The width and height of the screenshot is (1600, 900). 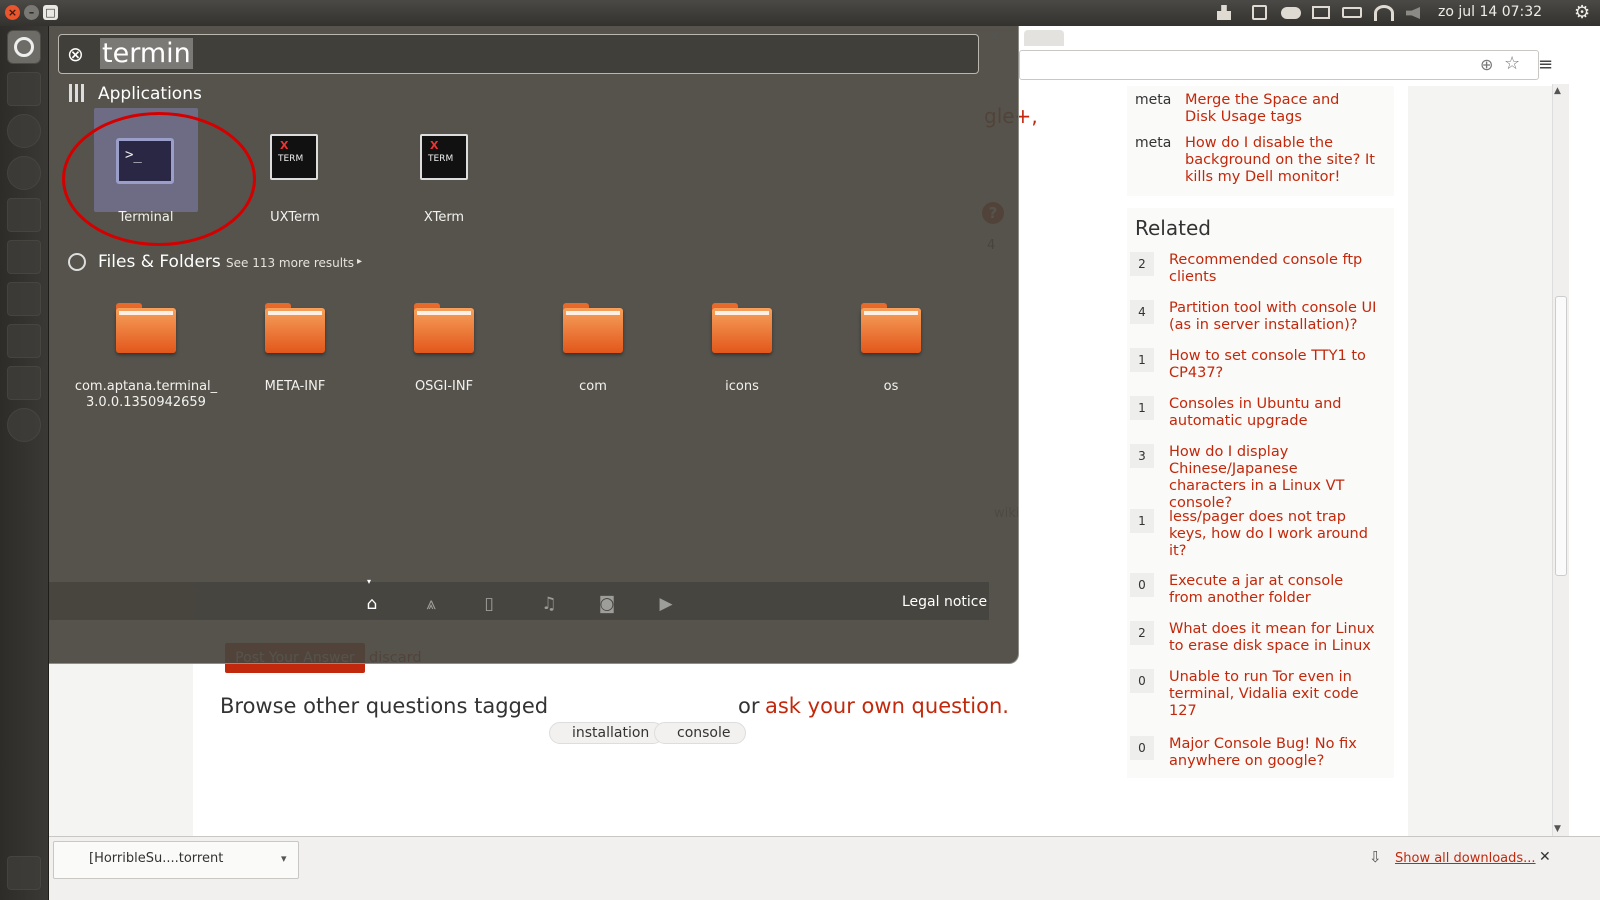 What do you see at coordinates (1490, 12) in the screenshot?
I see `clock: zo jul 14 07:32` at bounding box center [1490, 12].